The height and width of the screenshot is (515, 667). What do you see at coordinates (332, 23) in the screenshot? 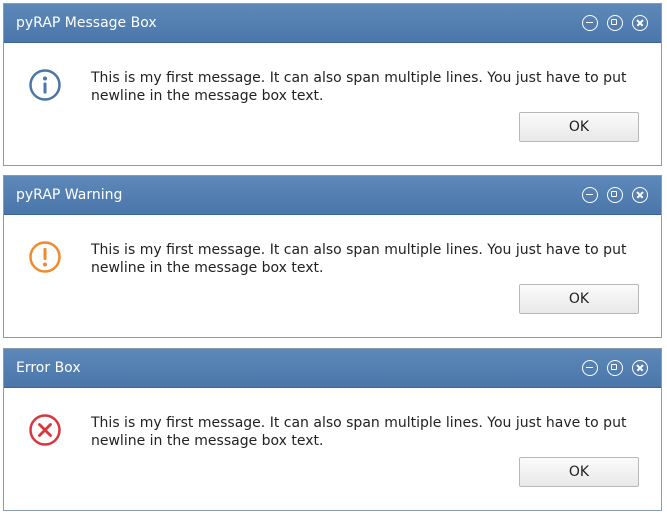
I see `dialog-titlebar: pyRAP Message Box` at bounding box center [332, 23].